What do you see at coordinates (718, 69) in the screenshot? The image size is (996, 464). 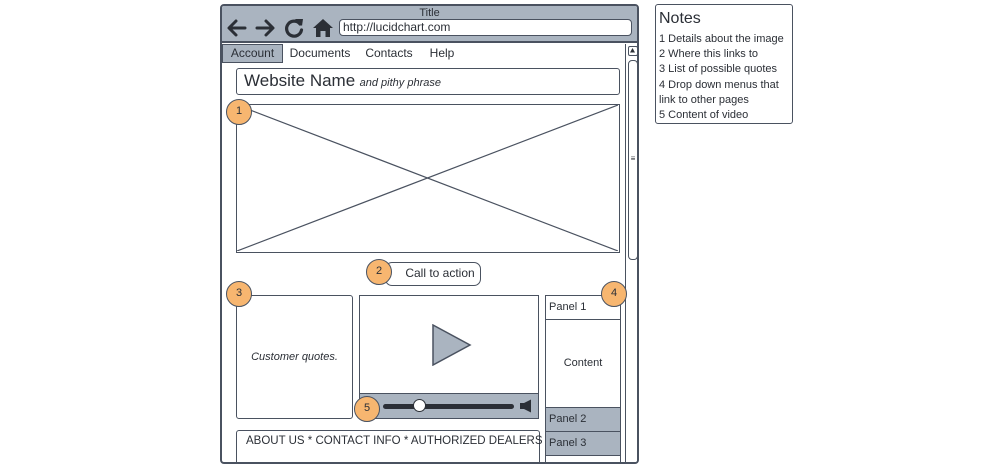 I see `note-line: 3 List of possible quotes` at bounding box center [718, 69].